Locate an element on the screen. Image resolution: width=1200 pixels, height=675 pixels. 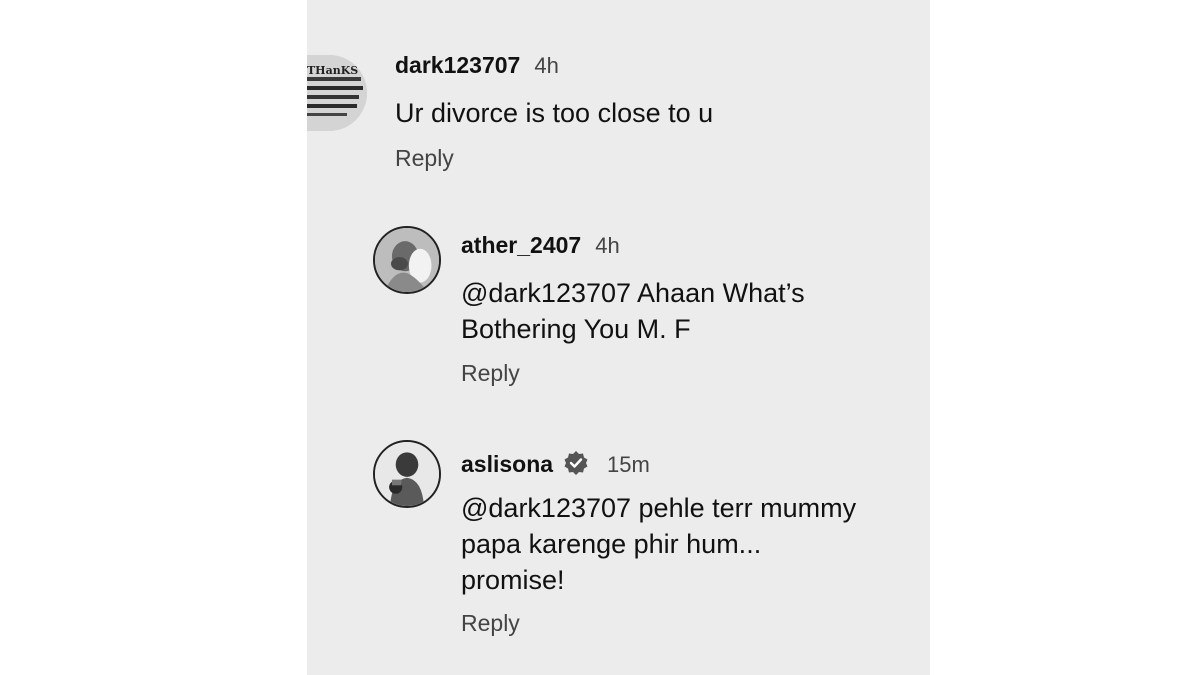
comment-text-line: @dark123707 Ahaan What’s is located at coordinates (633, 293).